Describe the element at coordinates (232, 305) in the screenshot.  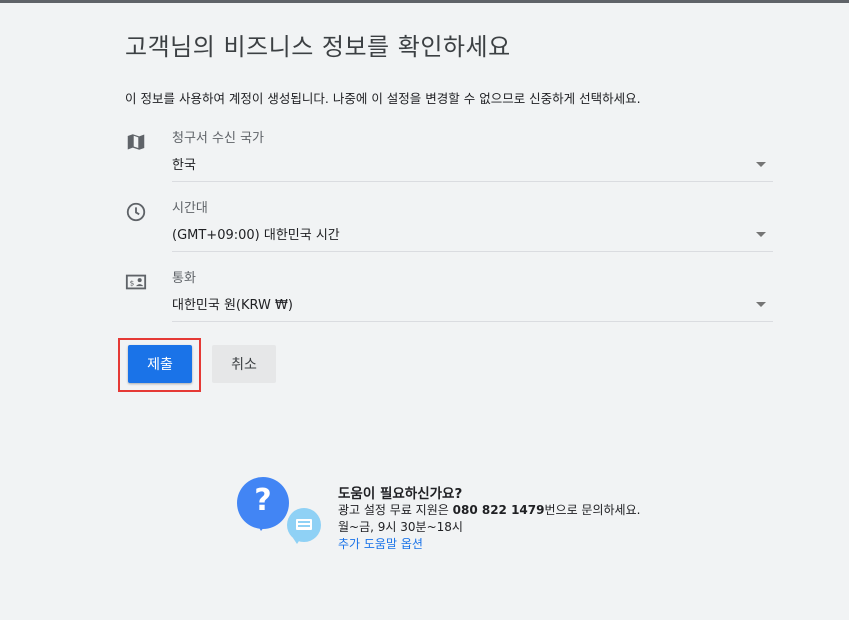
I see `currency-value: 대한민국 원(KRW ₩)` at that location.